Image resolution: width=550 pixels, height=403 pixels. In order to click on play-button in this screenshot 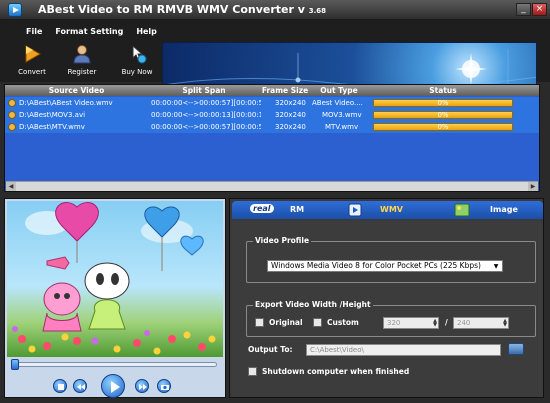, I will do `click(113, 386)`.